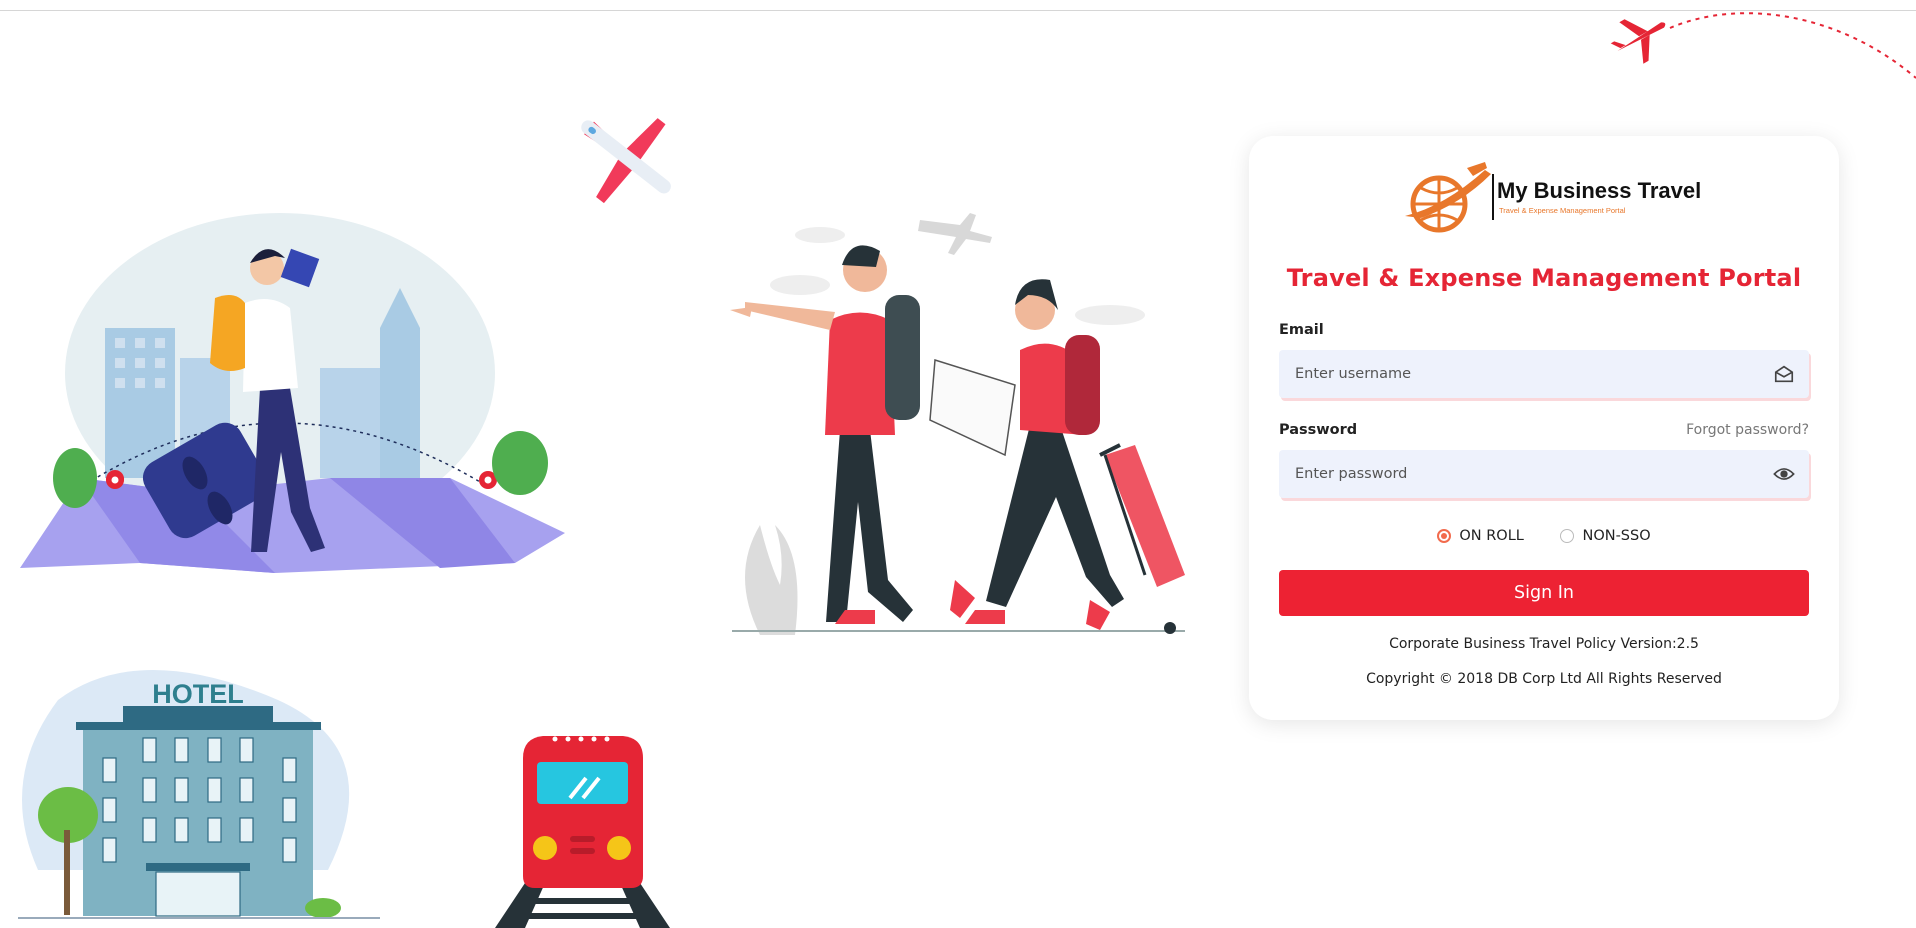 Image resolution: width=1916 pixels, height=928 pixels. Describe the element at coordinates (1444, 536) in the screenshot. I see `radio-selected-indicator` at that location.